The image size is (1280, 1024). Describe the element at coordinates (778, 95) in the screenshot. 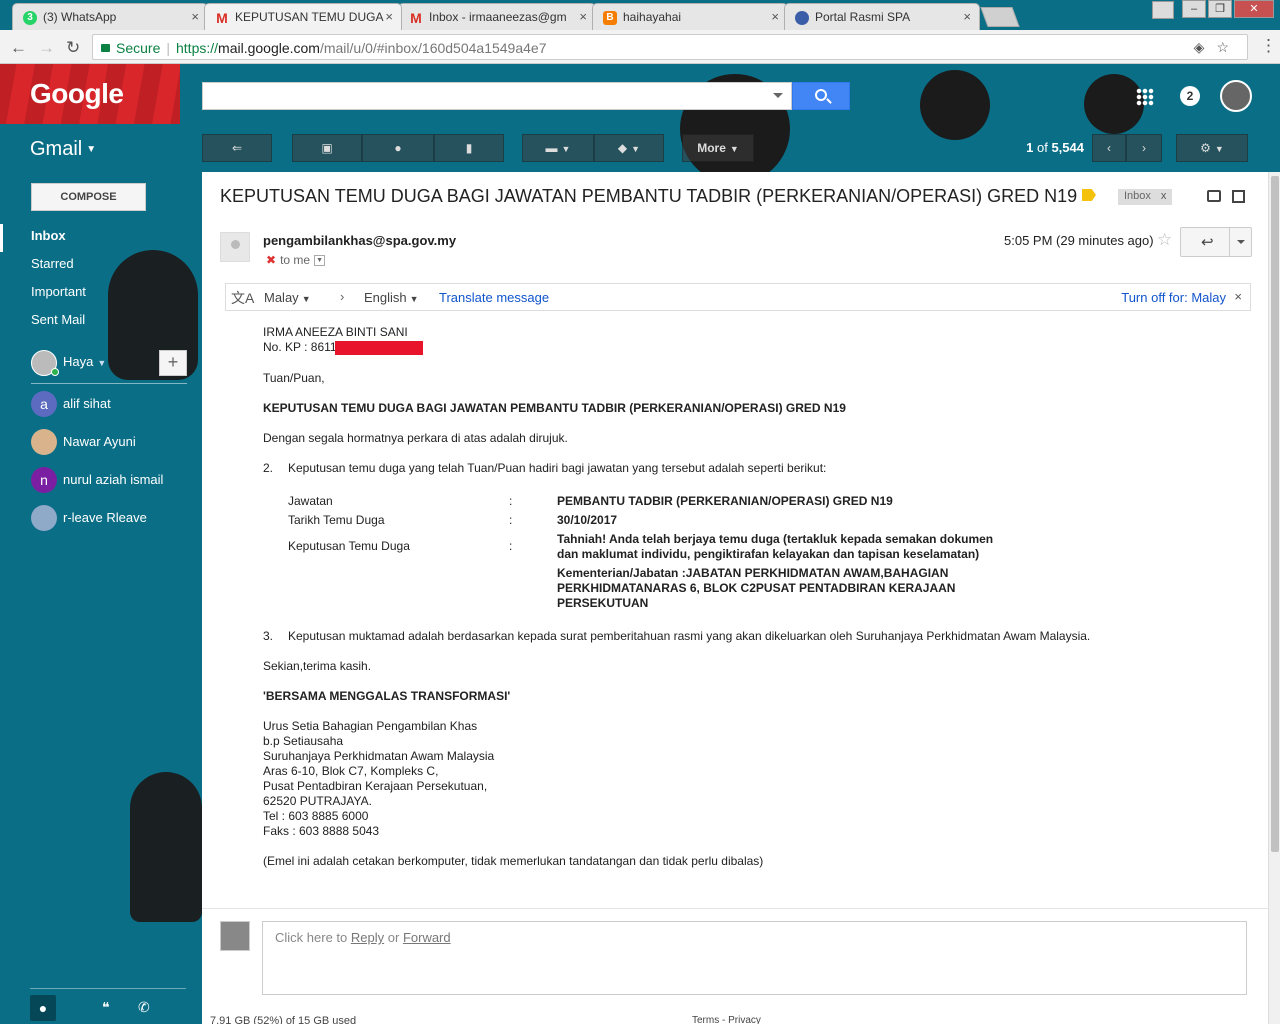

I see `search-options-icon` at that location.